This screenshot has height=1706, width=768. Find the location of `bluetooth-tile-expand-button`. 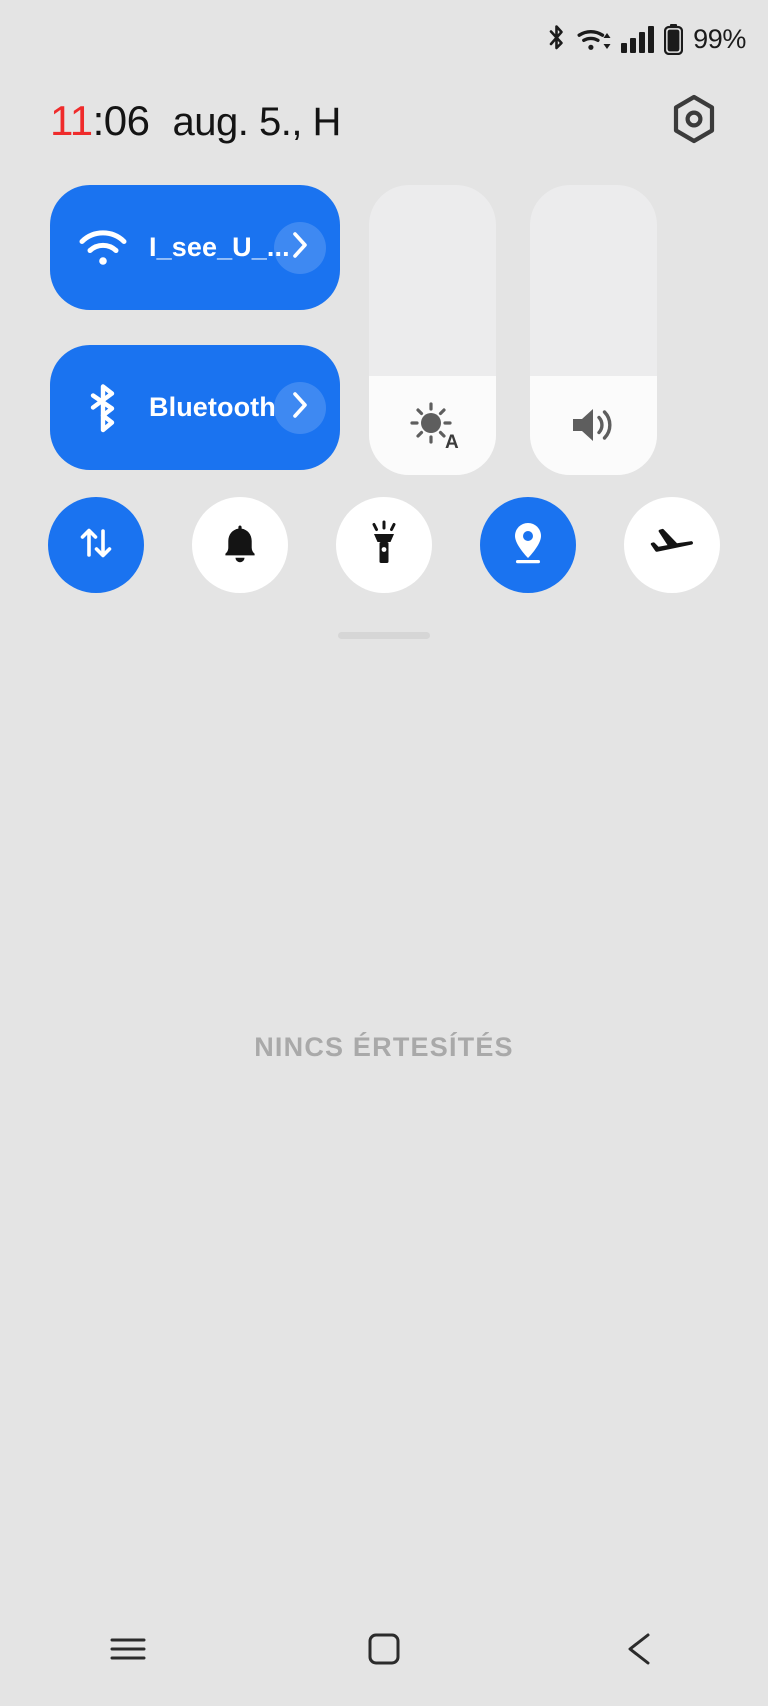

bluetooth-tile-expand-button is located at coordinates (300, 407).